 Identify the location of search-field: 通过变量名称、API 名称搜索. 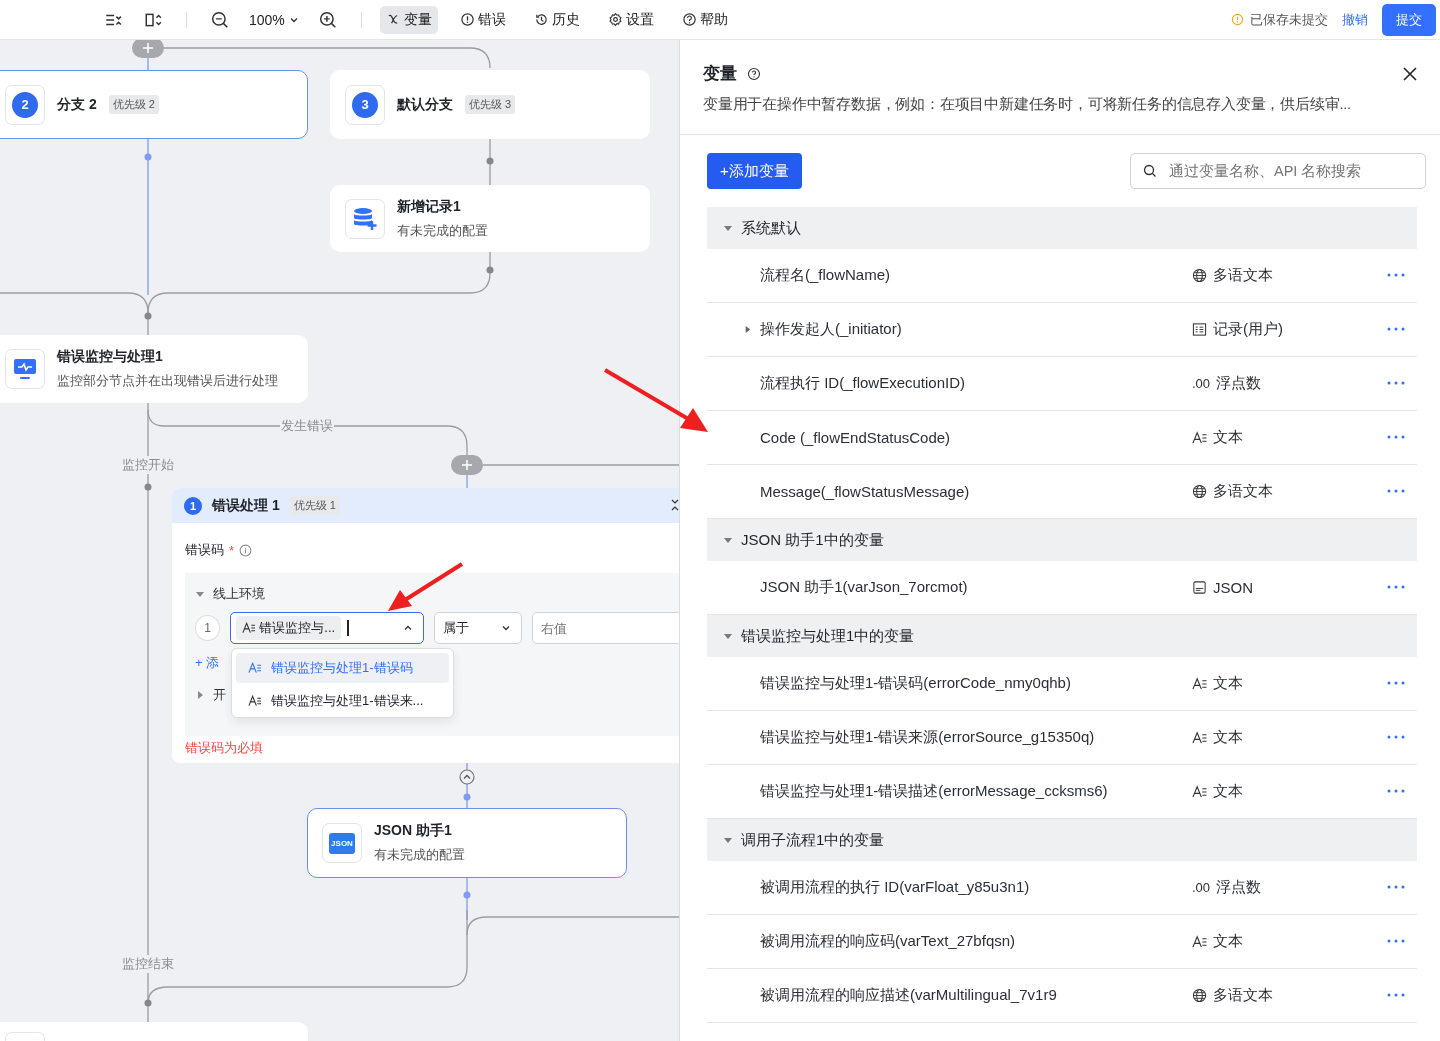
(1278, 171).